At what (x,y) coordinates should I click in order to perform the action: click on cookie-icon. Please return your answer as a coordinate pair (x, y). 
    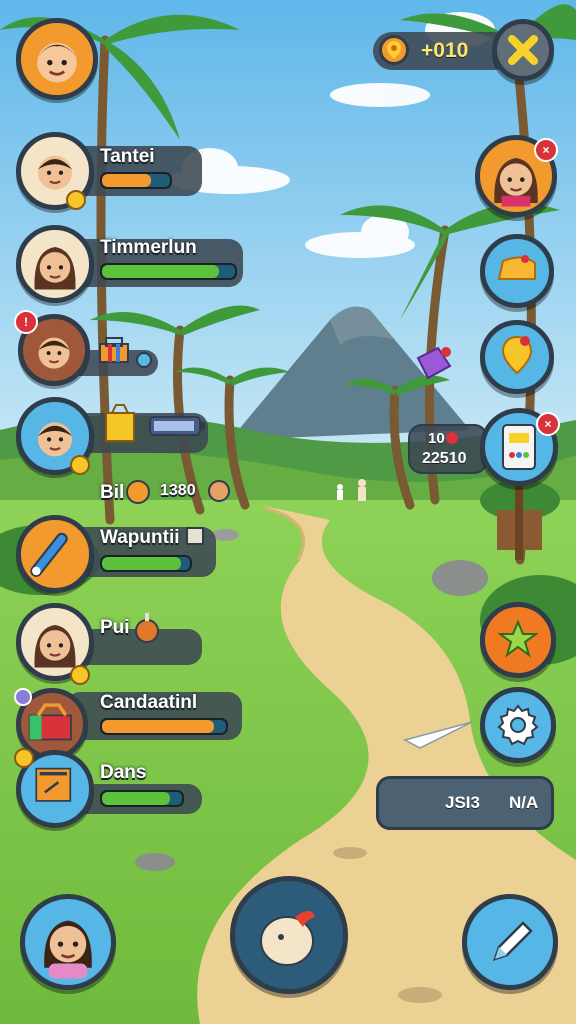
    Looking at the image, I should click on (219, 491).